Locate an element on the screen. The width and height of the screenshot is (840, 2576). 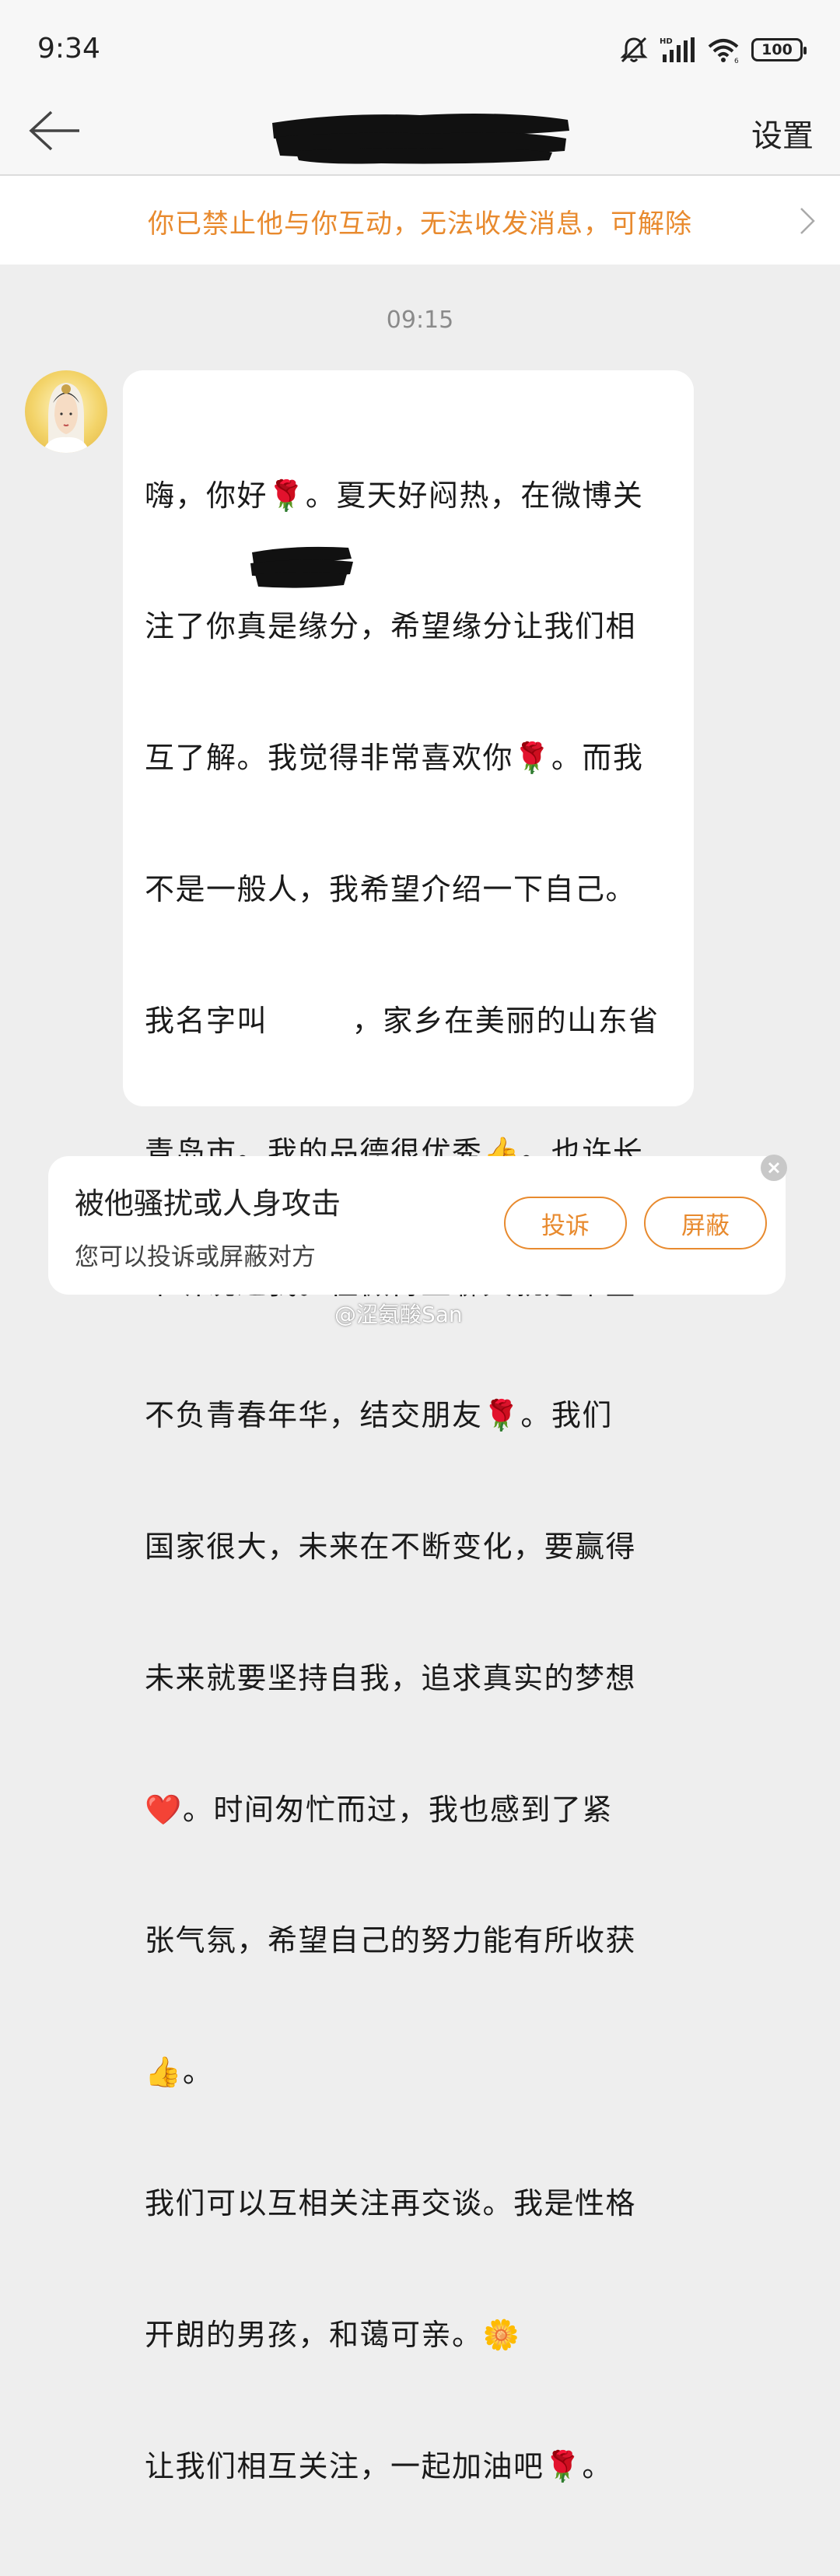
chevron-right-icon is located at coordinates (808, 221).